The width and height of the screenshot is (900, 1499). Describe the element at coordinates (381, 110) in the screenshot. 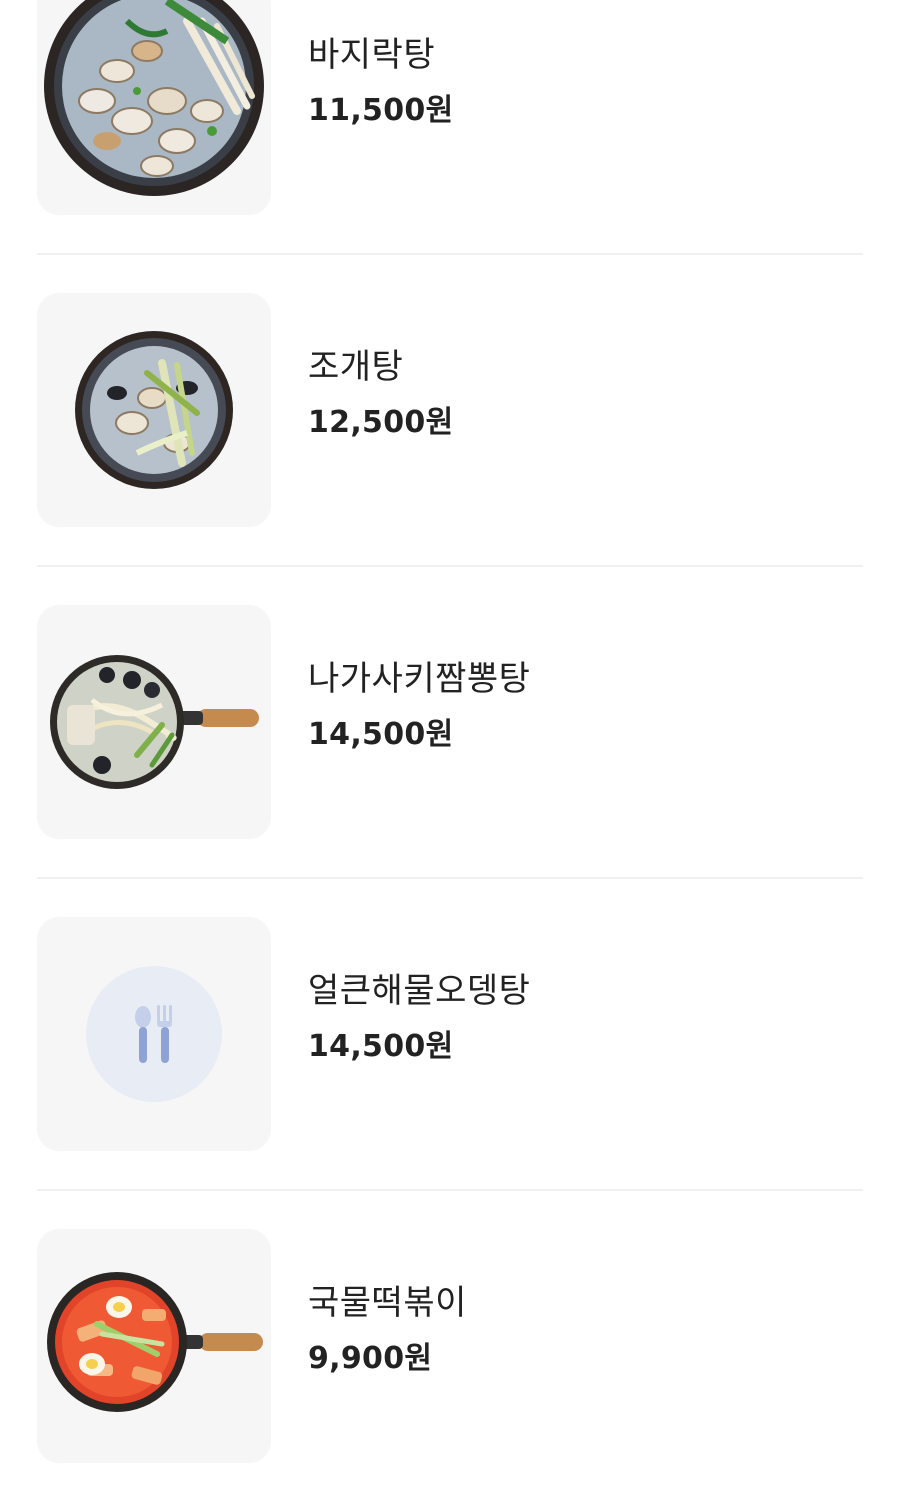

I see `menu-item-price: 11,500원` at that location.